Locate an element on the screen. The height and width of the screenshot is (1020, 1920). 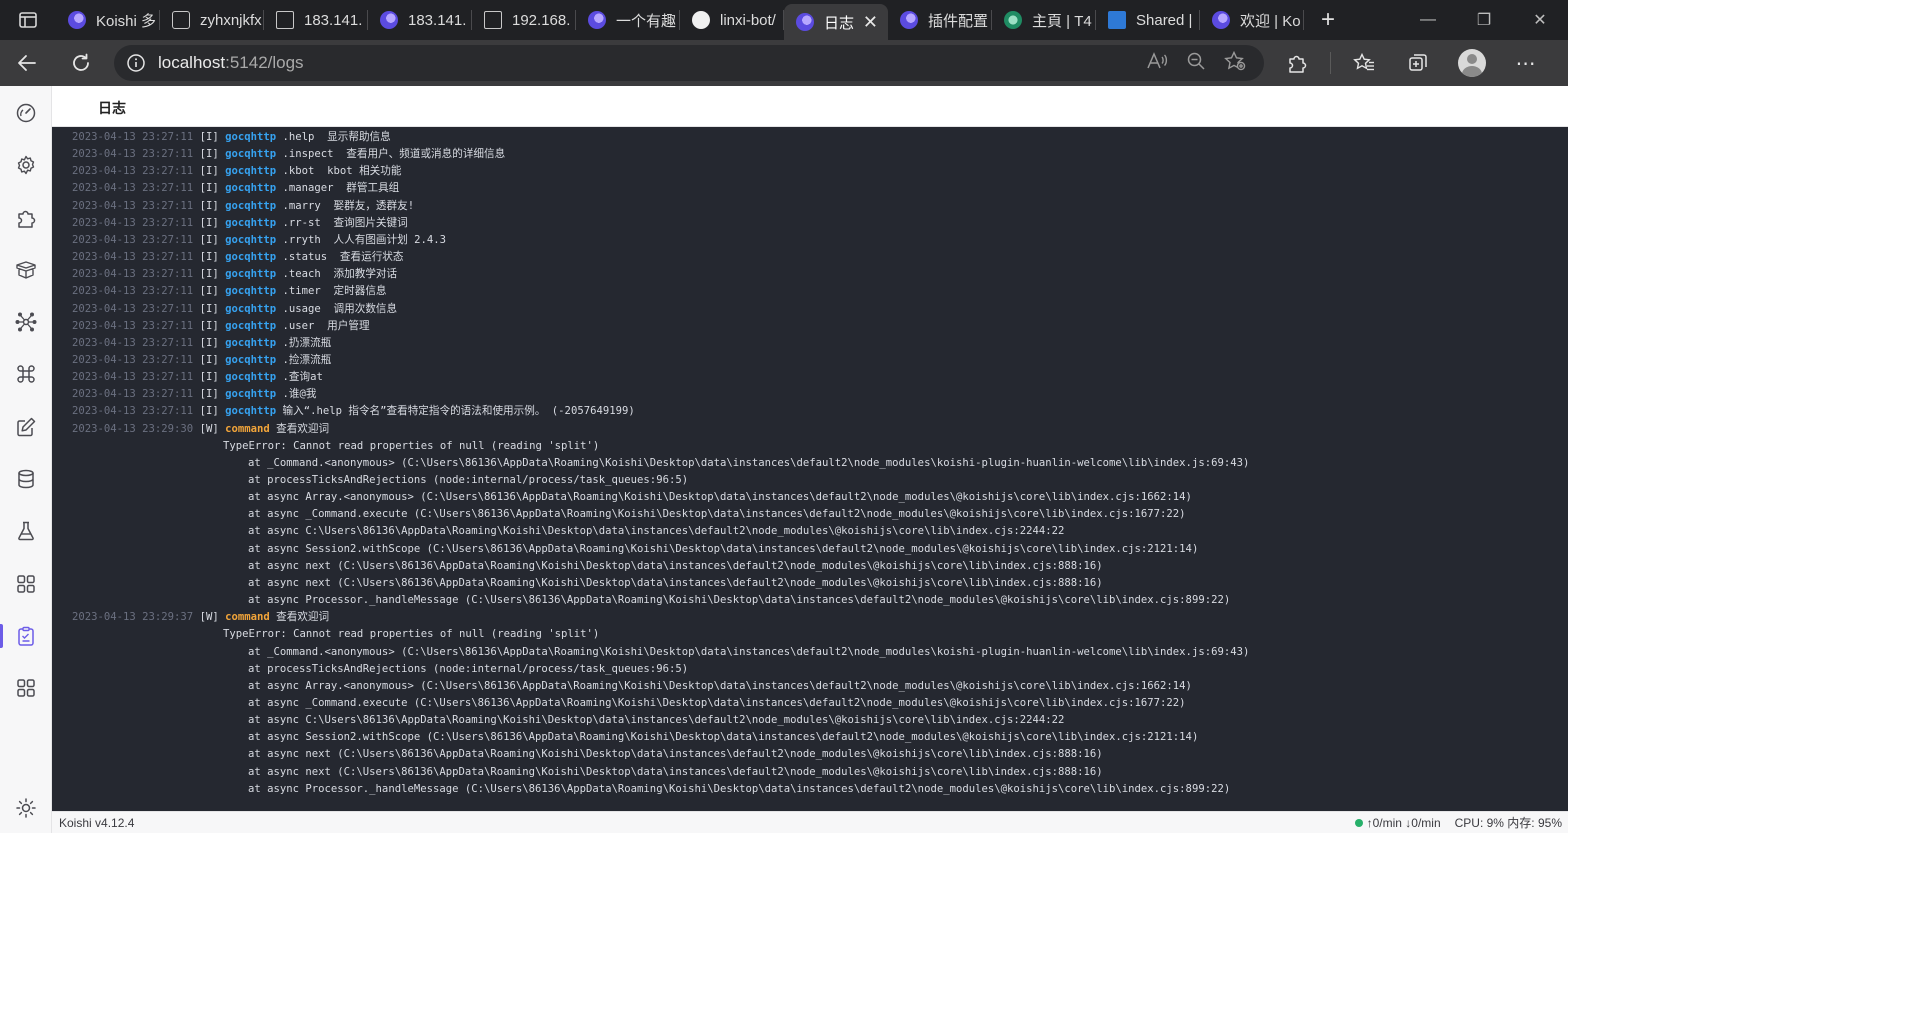
tab-title: 183.141. is located at coordinates (437, 20).